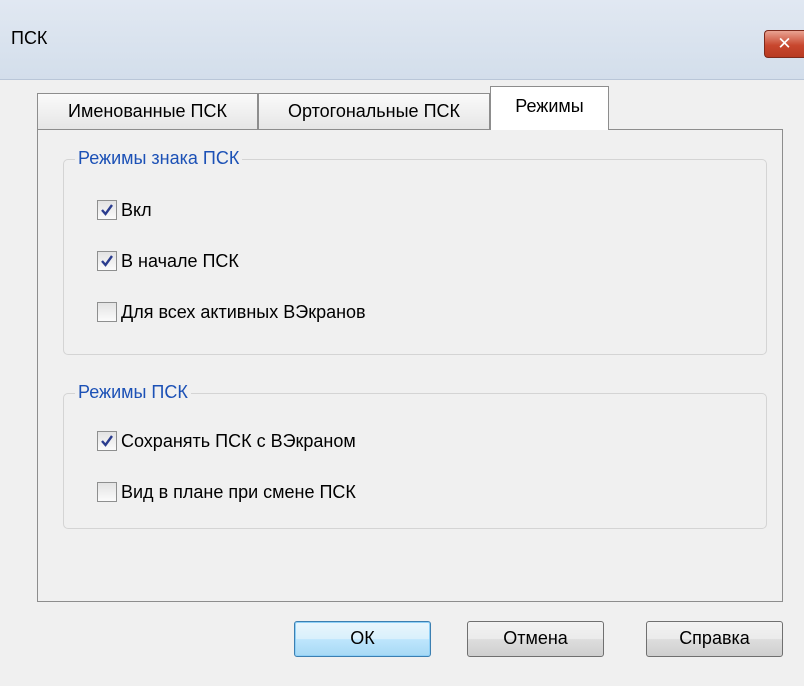 The width and height of the screenshot is (804, 686). I want to click on checkbox-plan-view-on-ucs-change: Вид в плане при смене ПСК, so click(226, 492).